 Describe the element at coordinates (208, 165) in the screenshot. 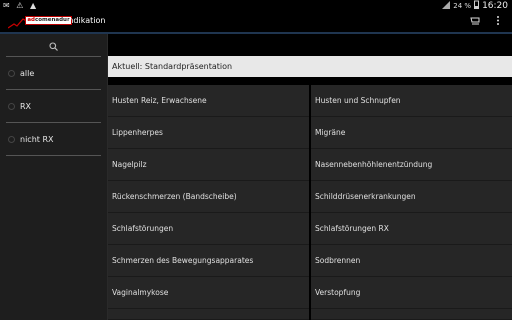

I see `grid-cell: Nagelpilz` at that location.